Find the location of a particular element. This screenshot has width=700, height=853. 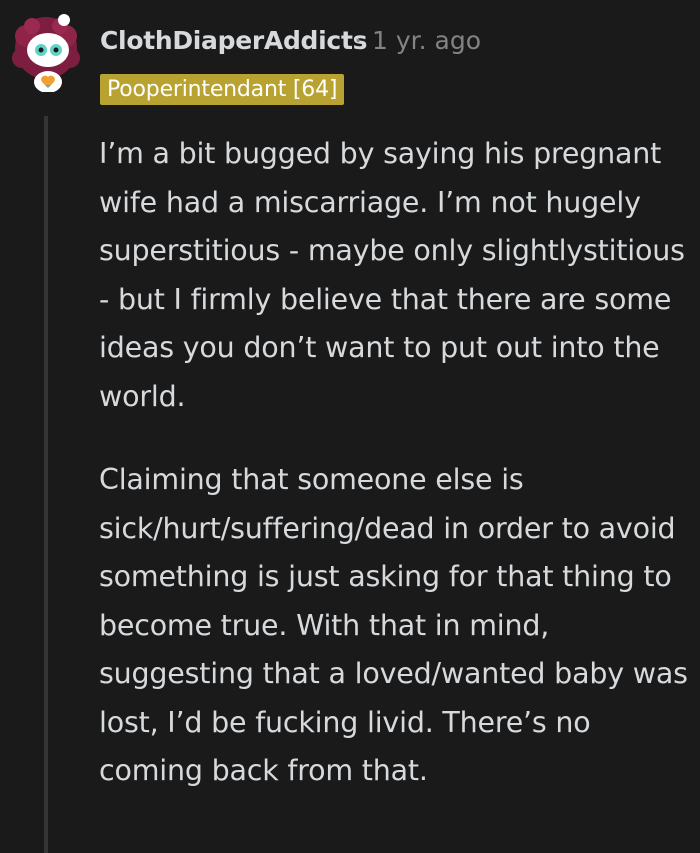

snoo-avatar-icon is located at coordinates (46, 53).